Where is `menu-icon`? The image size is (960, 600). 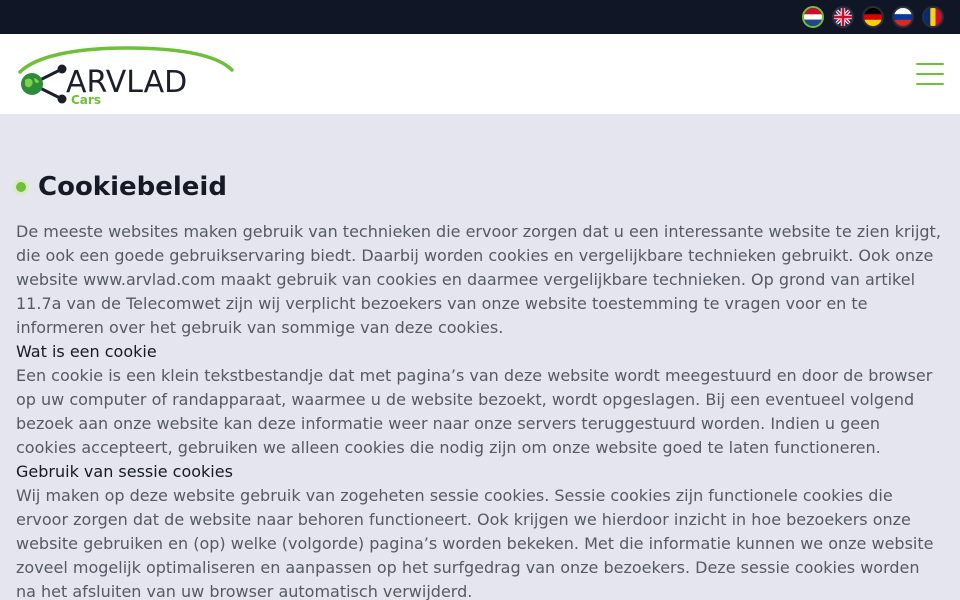
menu-icon is located at coordinates (930, 74).